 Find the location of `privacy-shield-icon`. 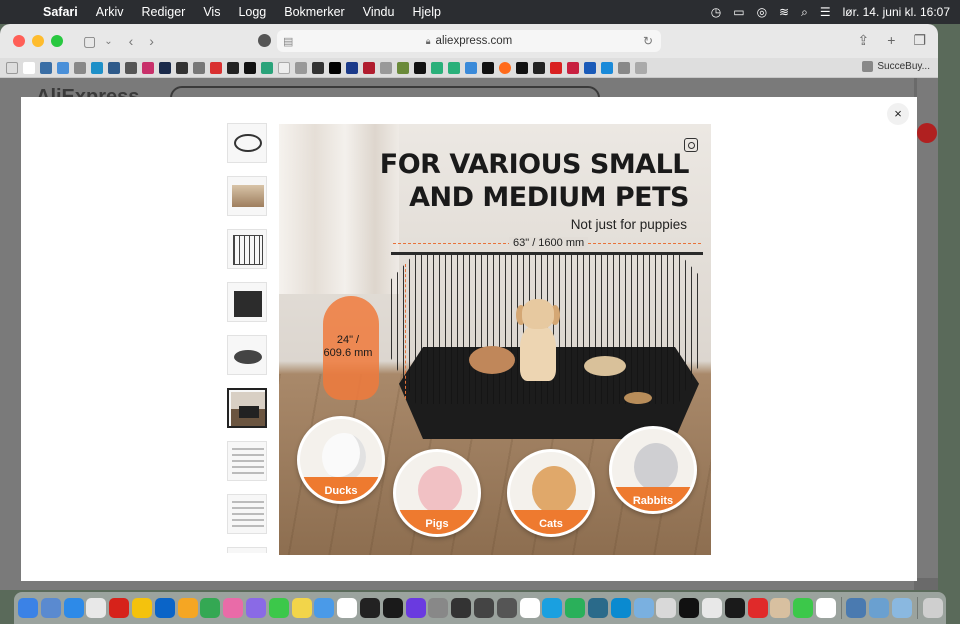

privacy-shield-icon is located at coordinates (264, 40).